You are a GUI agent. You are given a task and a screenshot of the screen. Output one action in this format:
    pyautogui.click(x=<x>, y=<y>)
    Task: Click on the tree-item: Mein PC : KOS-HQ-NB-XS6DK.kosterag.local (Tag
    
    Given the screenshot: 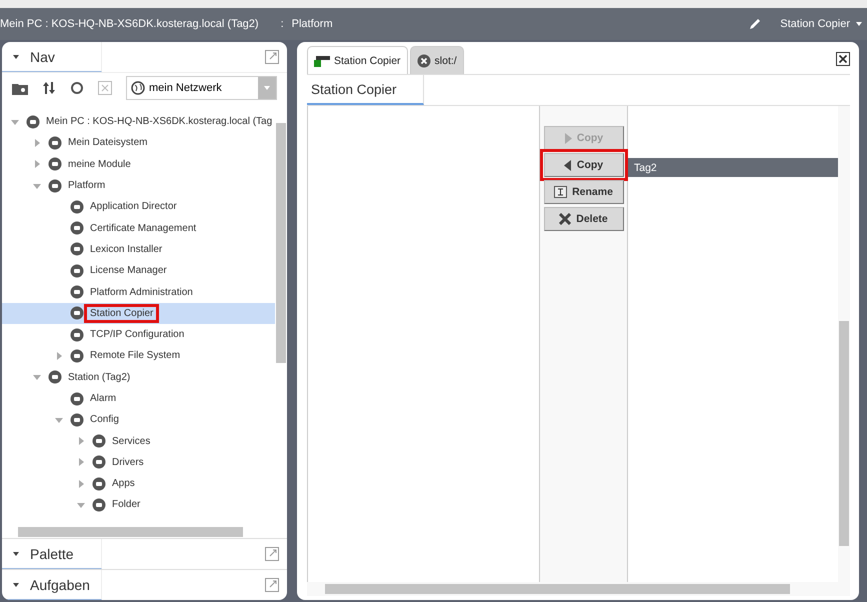 What is the action you would take?
    pyautogui.click(x=138, y=121)
    